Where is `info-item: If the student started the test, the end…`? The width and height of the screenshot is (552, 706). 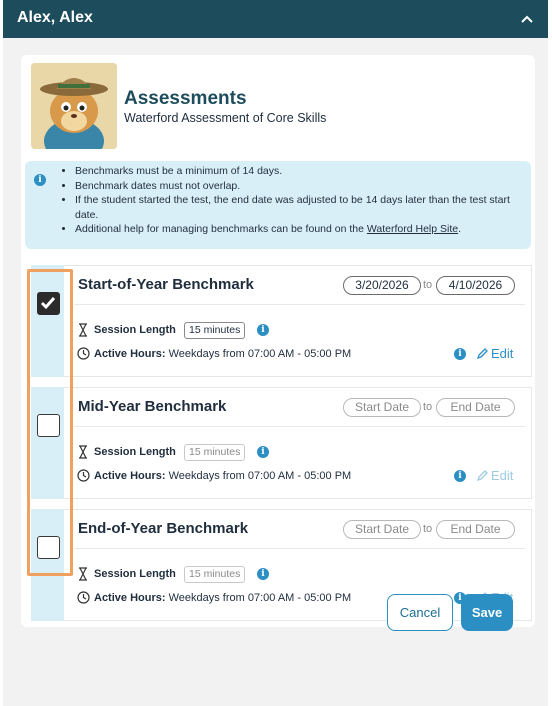 info-item: If the student started the test, the end… is located at coordinates (305, 207).